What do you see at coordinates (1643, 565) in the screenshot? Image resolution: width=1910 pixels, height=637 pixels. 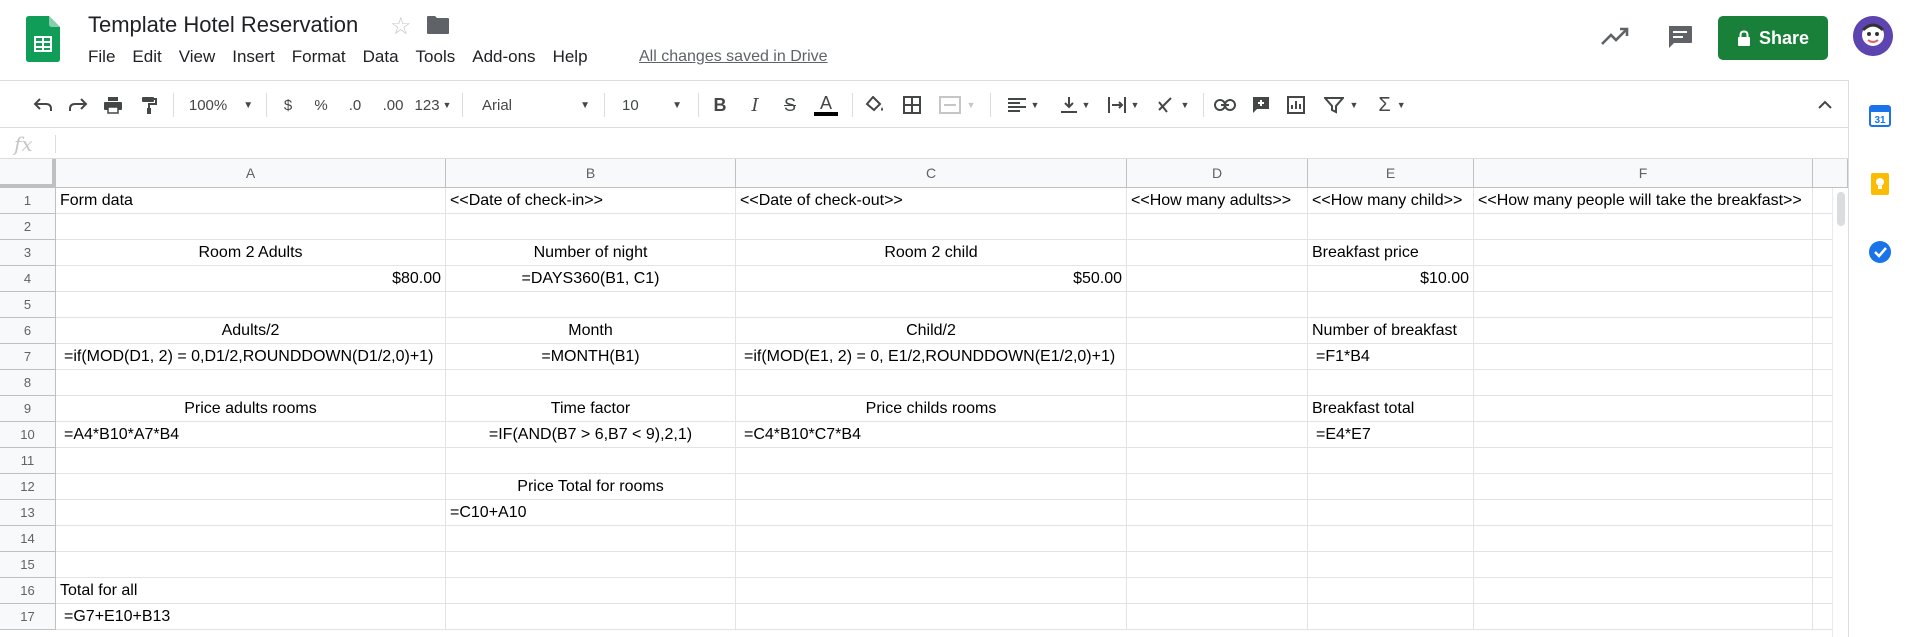 I see `cell-f15` at bounding box center [1643, 565].